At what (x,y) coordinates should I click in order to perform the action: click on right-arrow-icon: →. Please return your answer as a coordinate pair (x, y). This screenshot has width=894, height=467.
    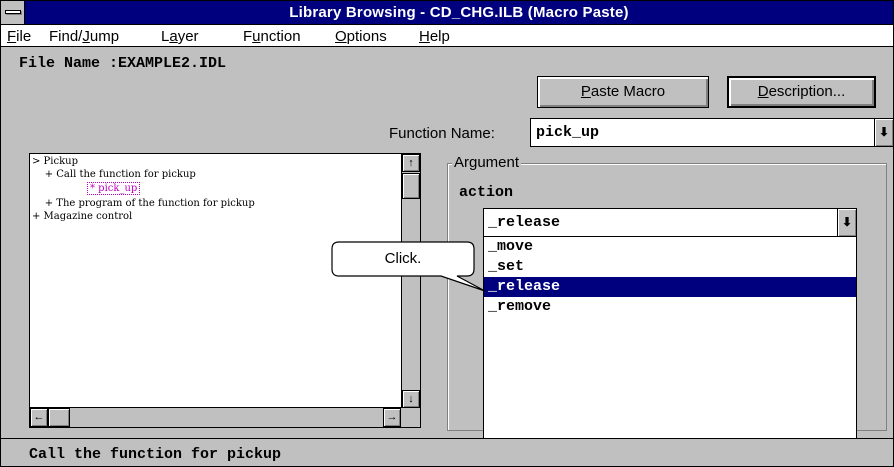
    Looking at the image, I should click on (392, 417).